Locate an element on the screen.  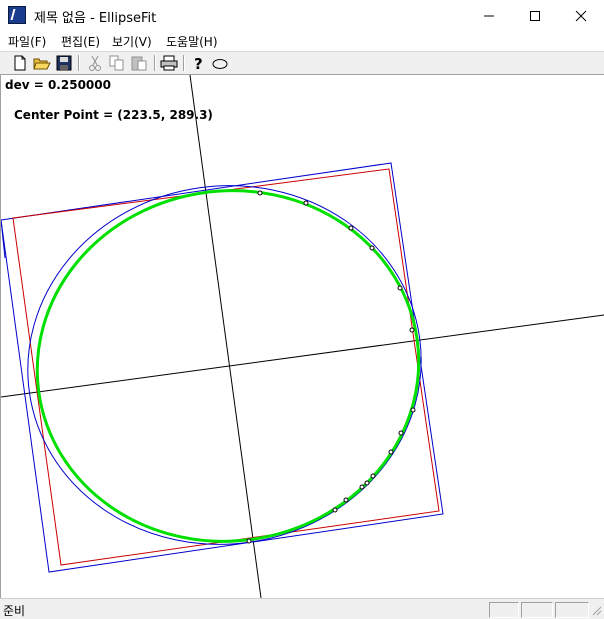
major-axis-line is located at coordinates (302, 356).